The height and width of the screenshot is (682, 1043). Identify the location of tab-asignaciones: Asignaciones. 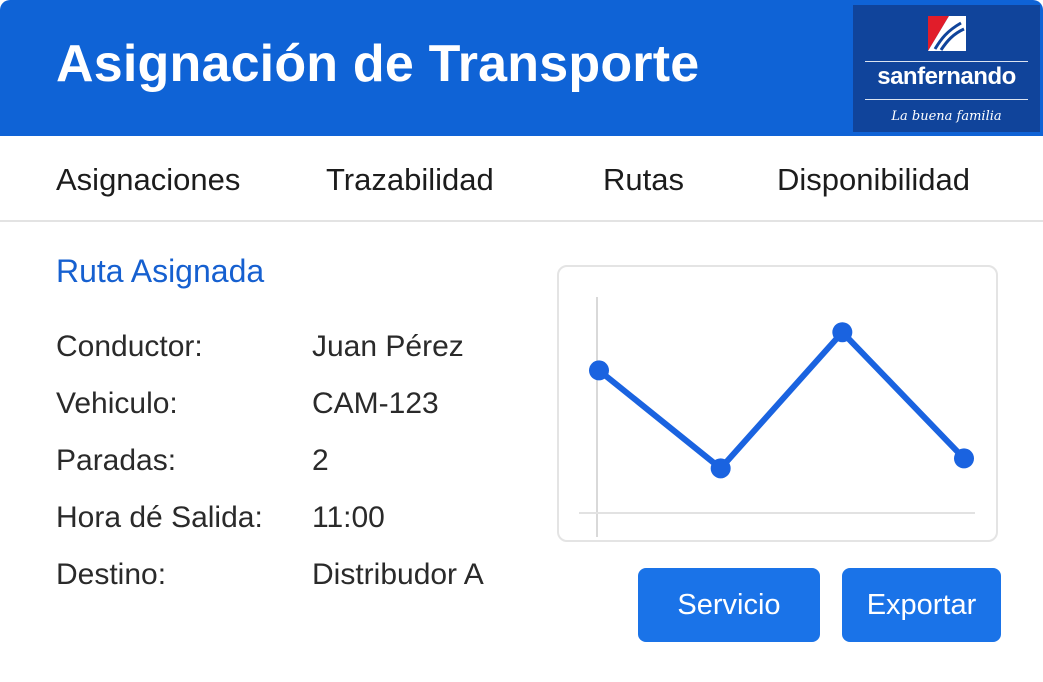
(148, 180).